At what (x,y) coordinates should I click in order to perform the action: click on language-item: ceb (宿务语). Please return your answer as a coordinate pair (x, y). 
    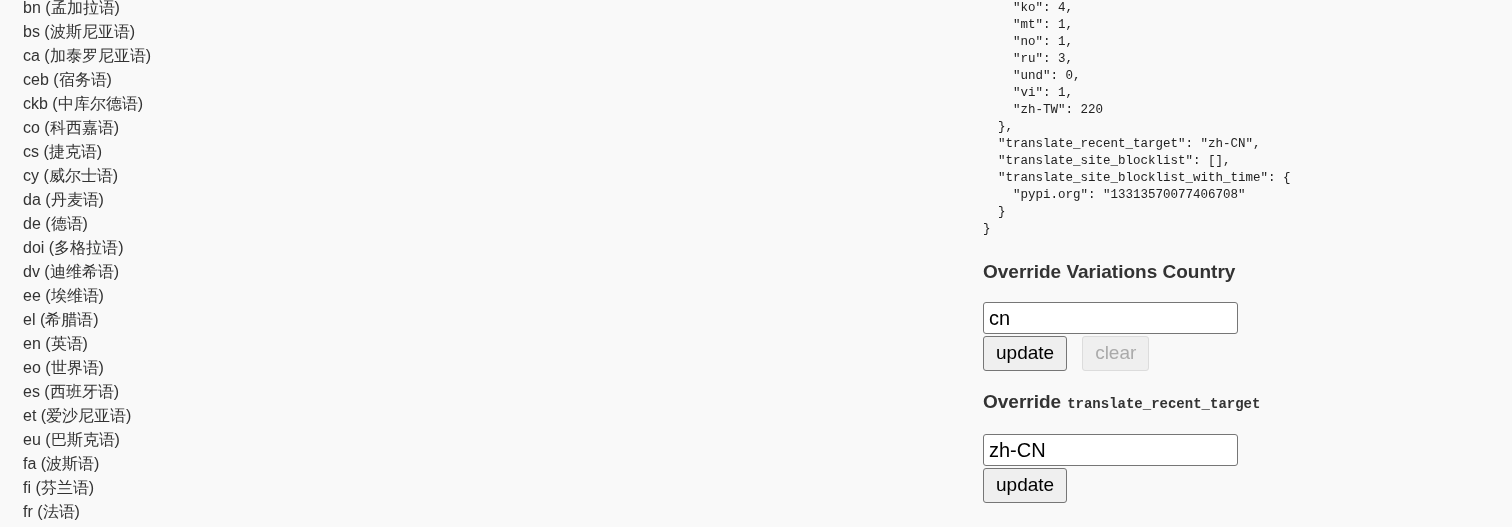
    Looking at the image, I should click on (67, 80).